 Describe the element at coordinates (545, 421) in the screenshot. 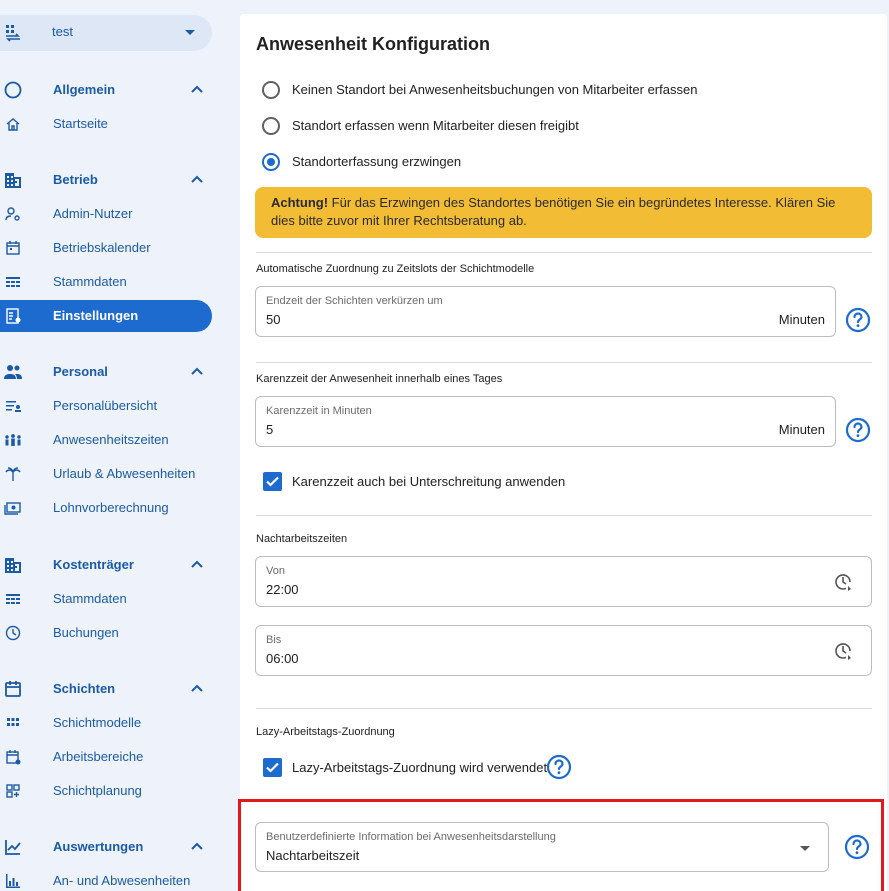

I see `grace-time-field: Karenzzeit in Minuten 5 Minuten` at that location.